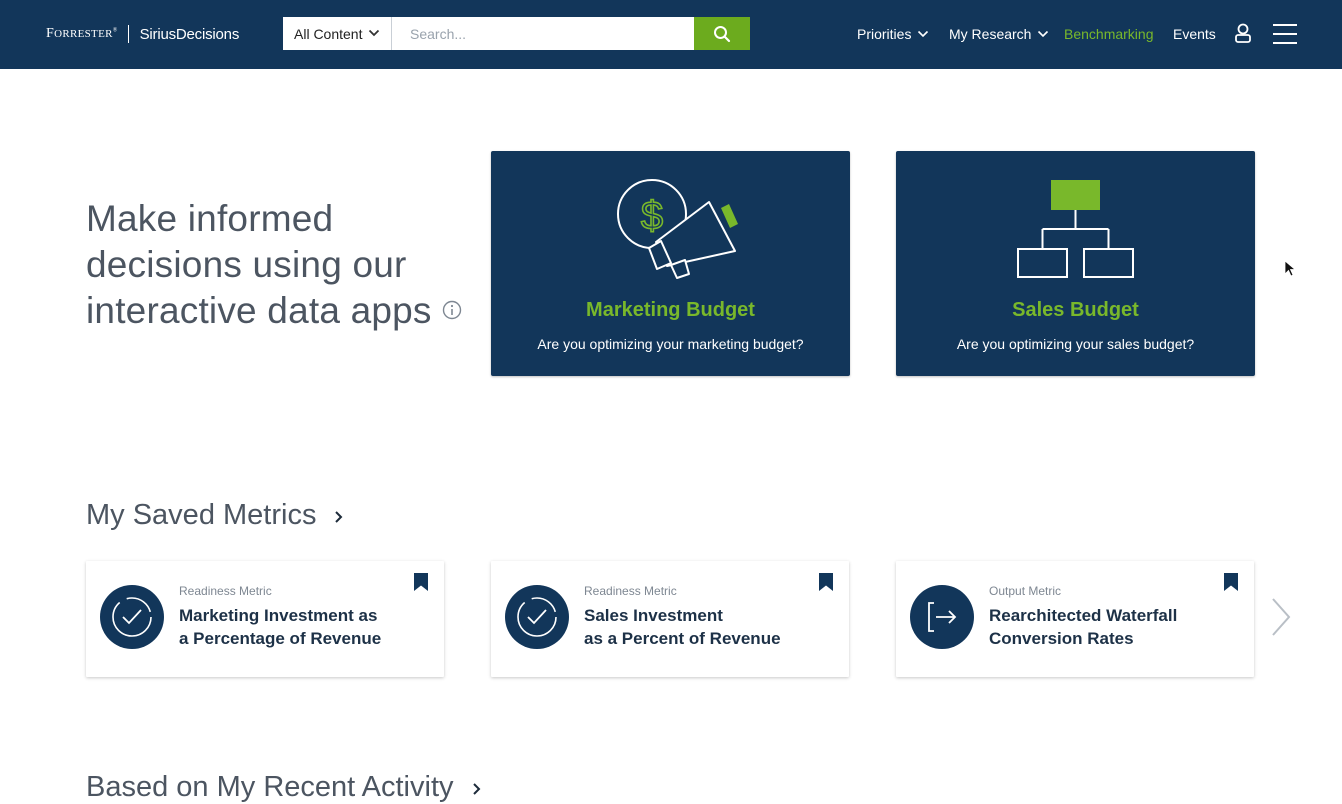  I want to click on logo-divider, so click(128, 34).